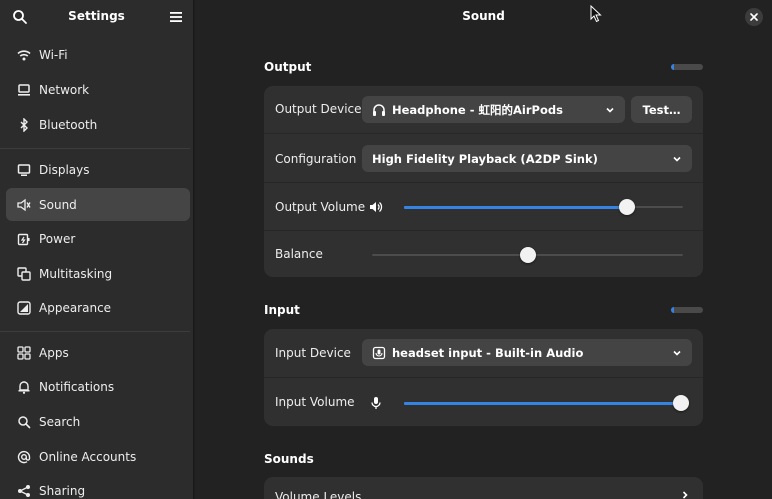  I want to click on speaker-icon, so click(24, 205).